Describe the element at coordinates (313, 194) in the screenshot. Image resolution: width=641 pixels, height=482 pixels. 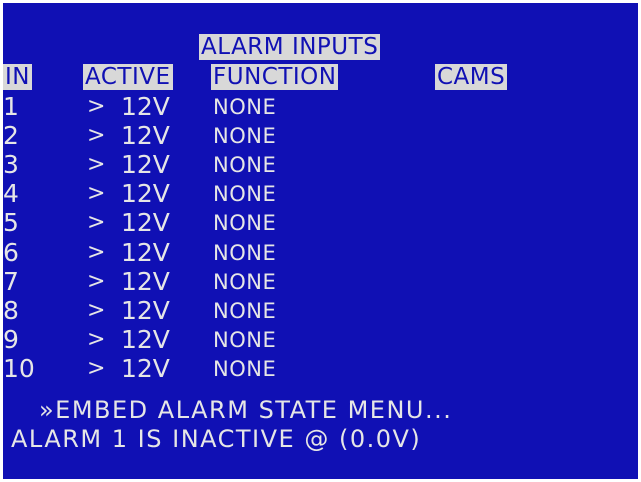
I see `alarm-input-row: 4 >12V NONE` at that location.